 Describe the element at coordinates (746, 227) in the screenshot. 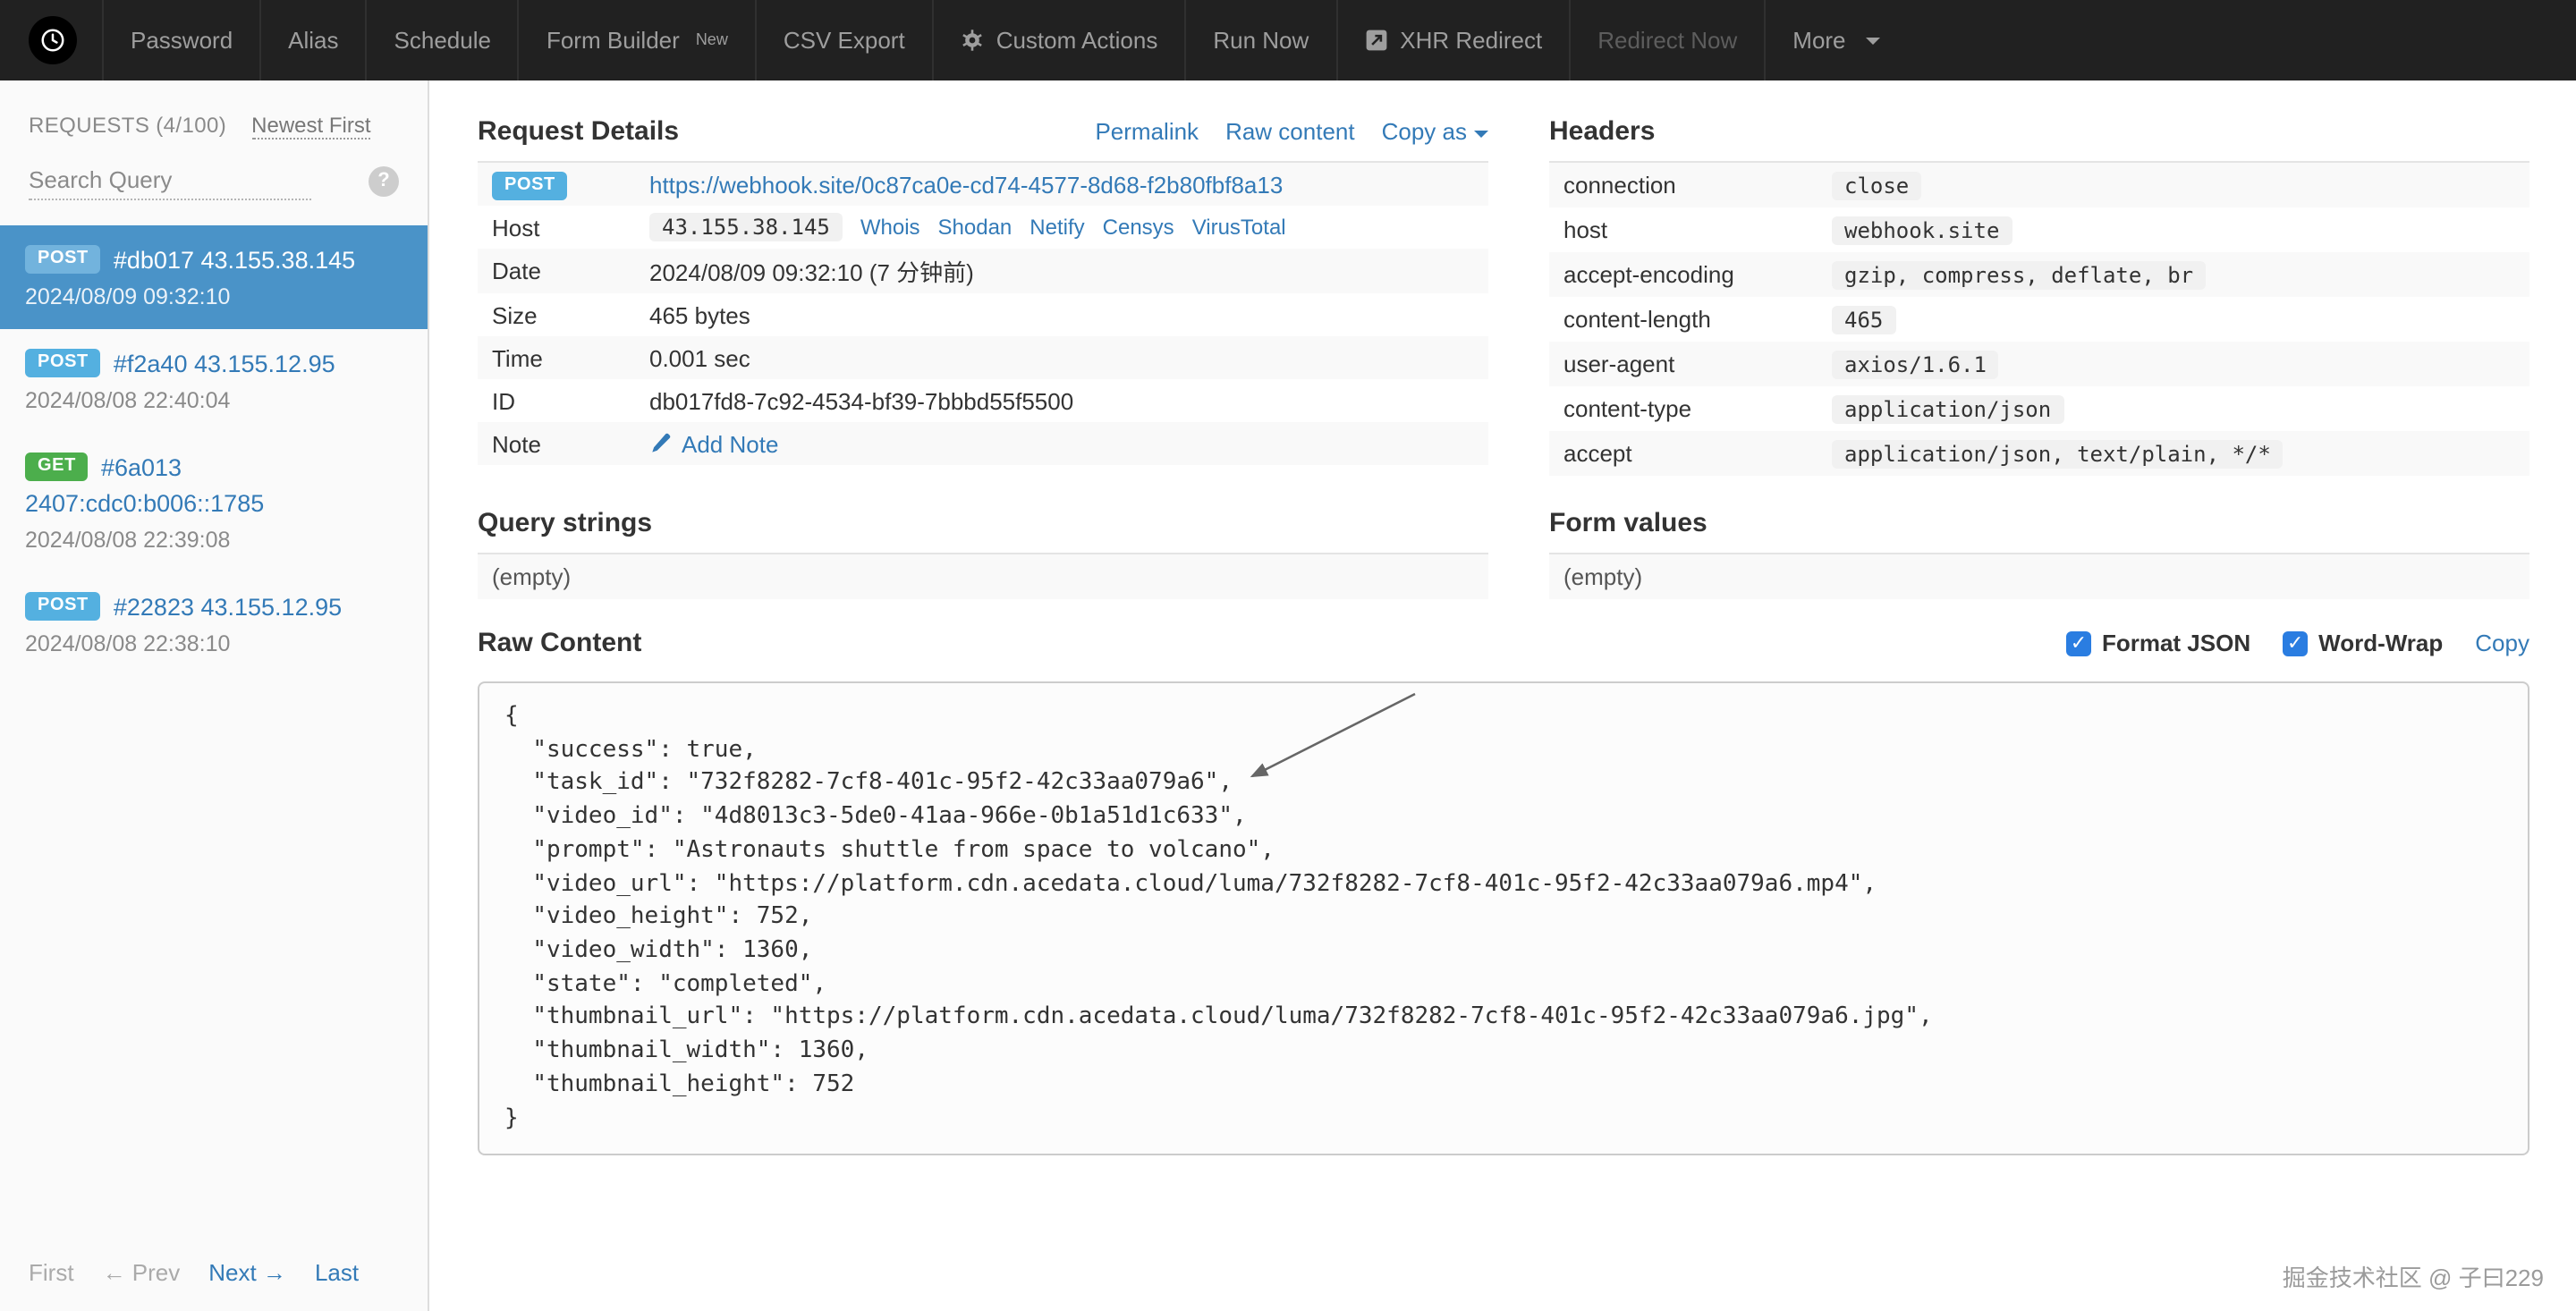

I see `host-ip-value: 43.155.38.145` at that location.